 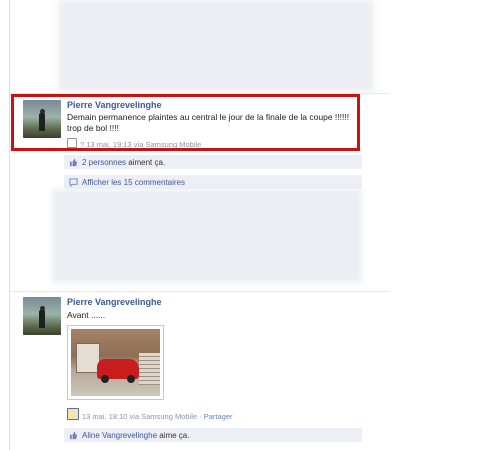 I want to click on timeline-border, so click(x=9, y=225).